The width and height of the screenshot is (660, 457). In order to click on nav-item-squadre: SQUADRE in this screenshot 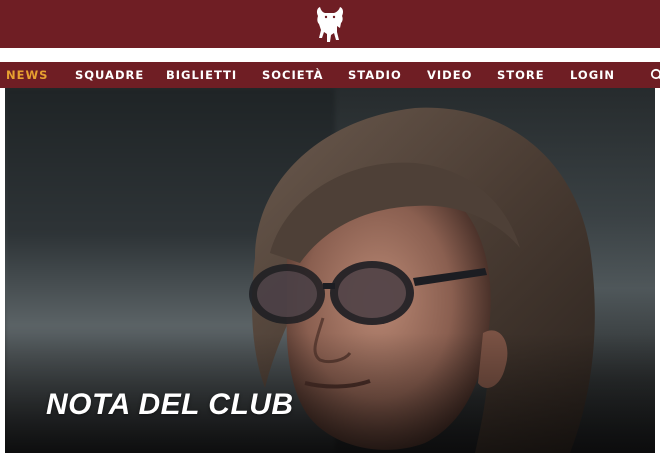, I will do `click(109, 75)`.